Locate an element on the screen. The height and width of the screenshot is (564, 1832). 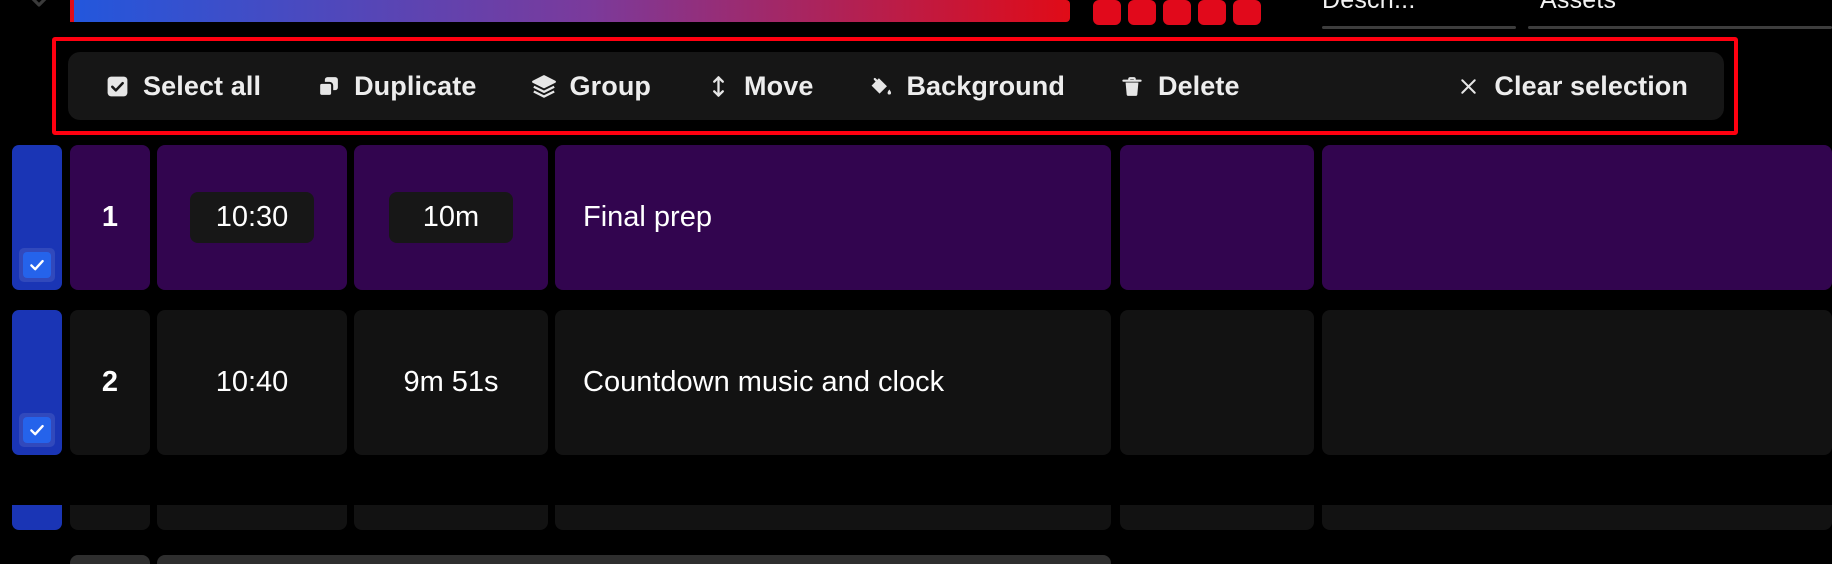
delete-button: Delete is located at coordinates (1179, 86).